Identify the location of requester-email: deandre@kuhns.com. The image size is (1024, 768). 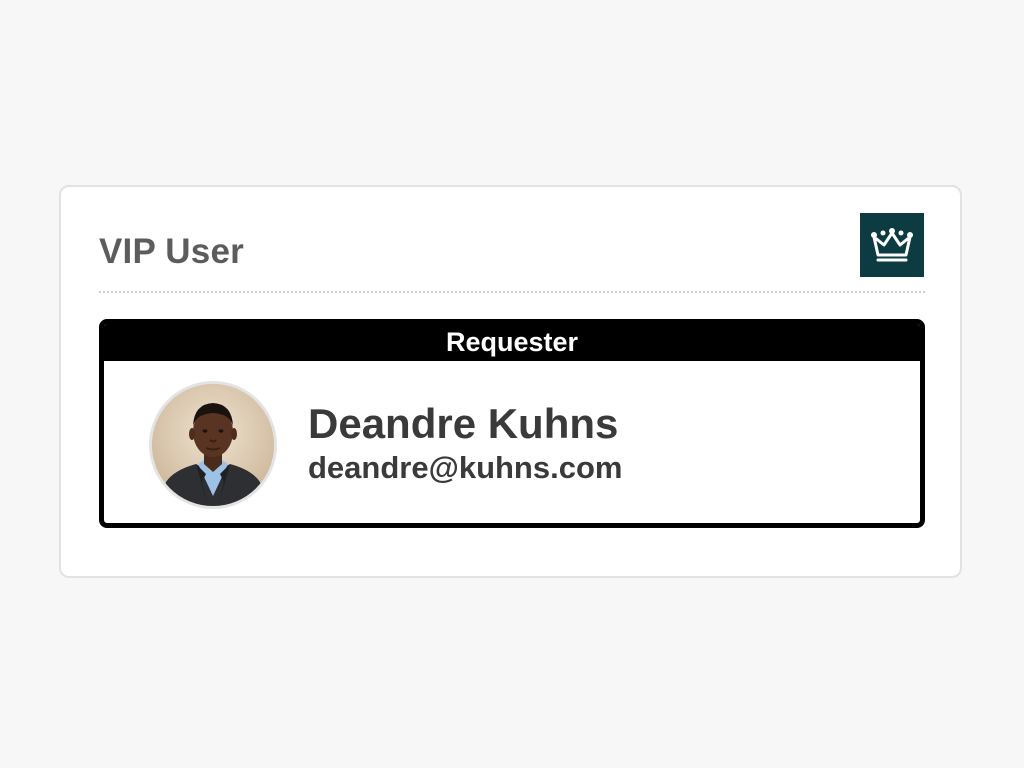
(465, 468).